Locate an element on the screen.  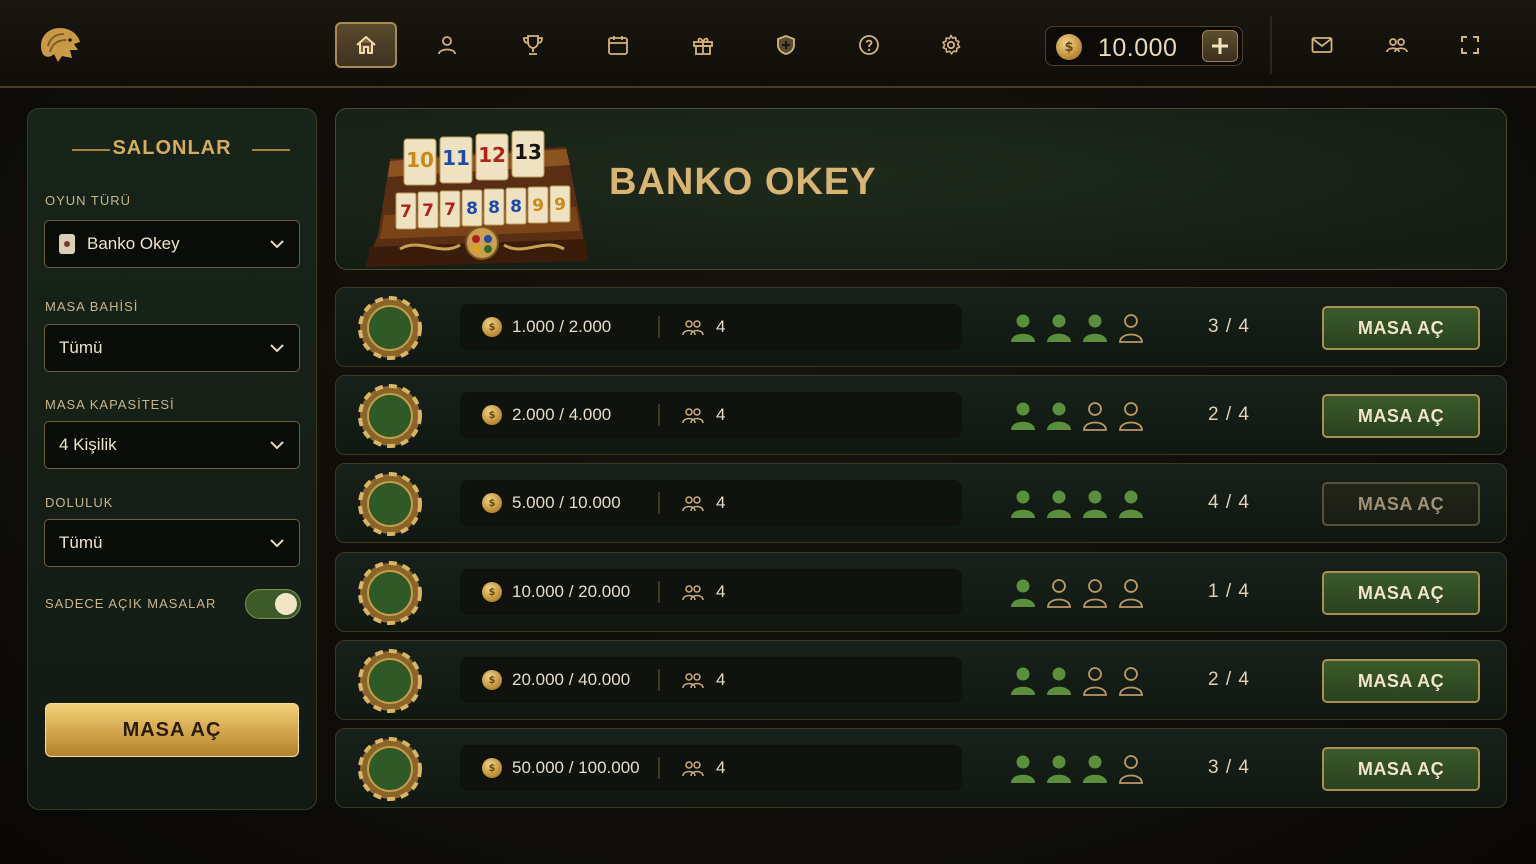
nav-settings-button is located at coordinates (951, 45).